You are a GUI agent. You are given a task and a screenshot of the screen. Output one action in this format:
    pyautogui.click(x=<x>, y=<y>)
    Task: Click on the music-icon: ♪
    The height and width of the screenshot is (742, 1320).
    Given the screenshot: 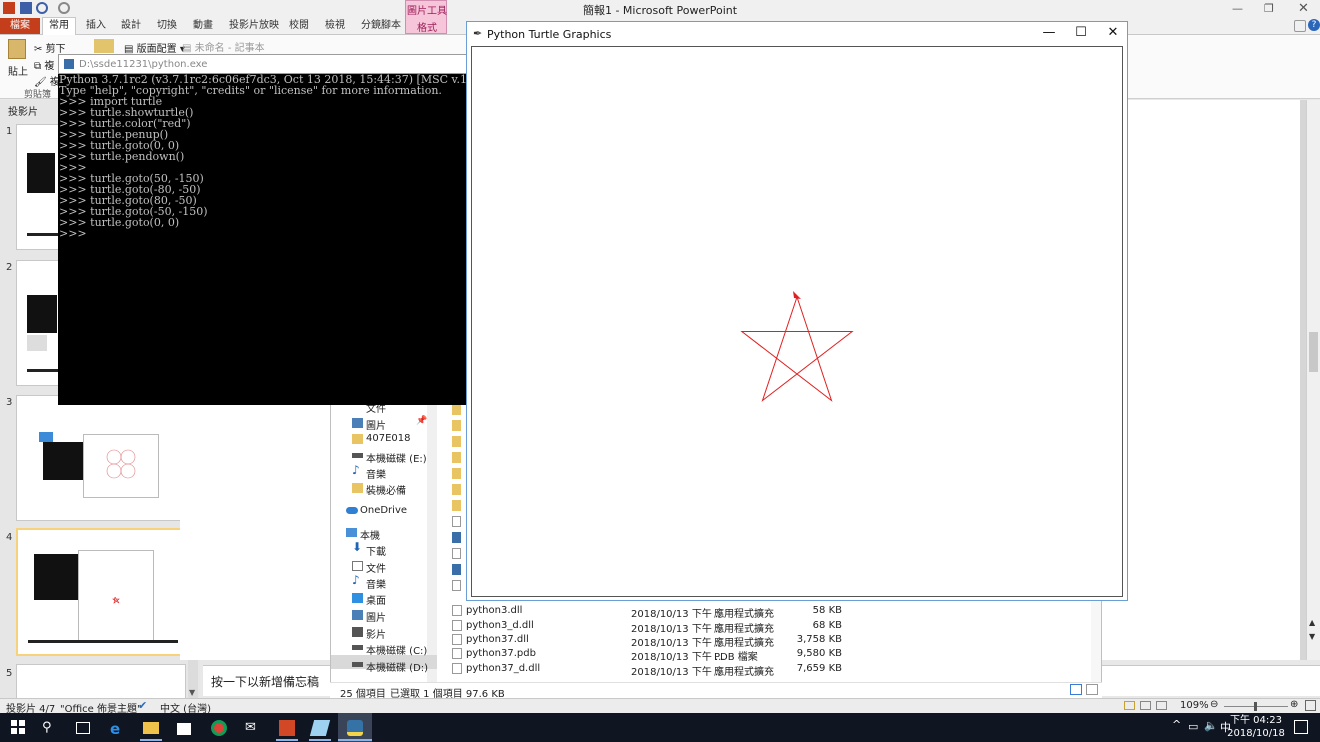 What is the action you would take?
    pyautogui.click(x=356, y=470)
    